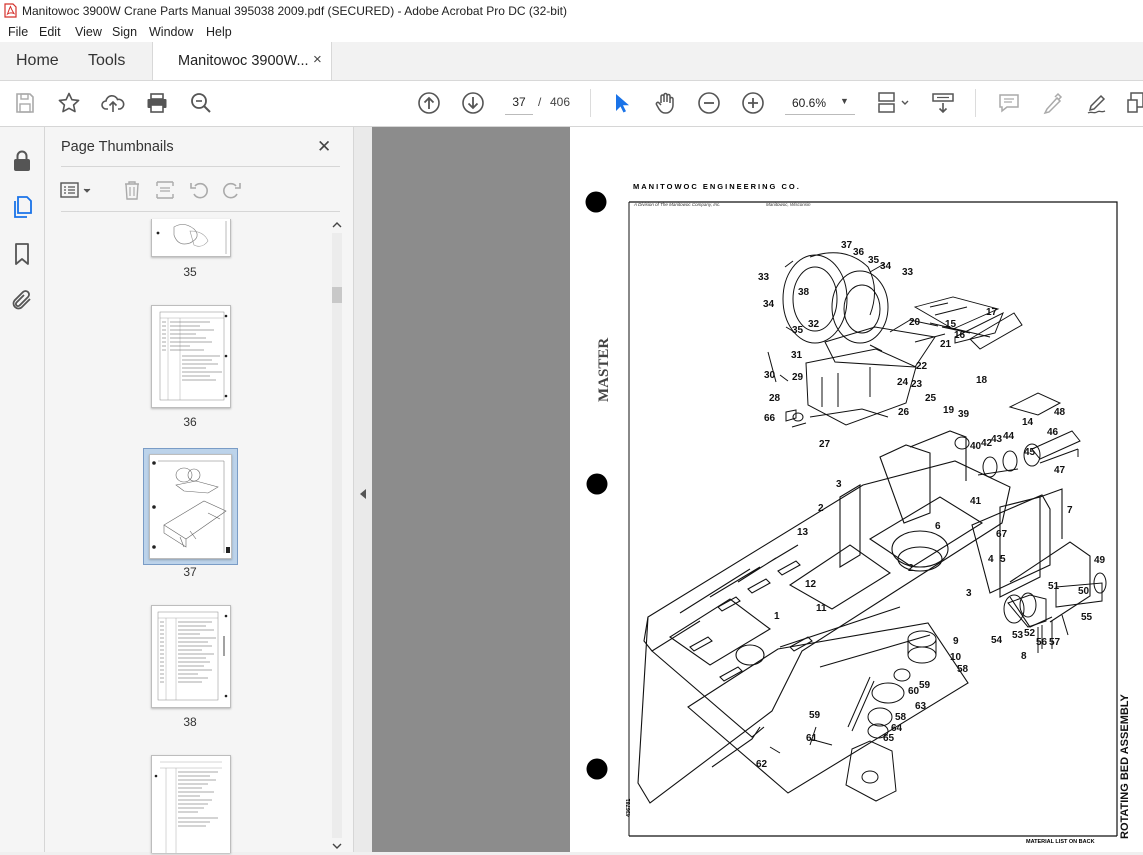  What do you see at coordinates (951, 324) in the screenshot?
I see `callout: 15` at bounding box center [951, 324].